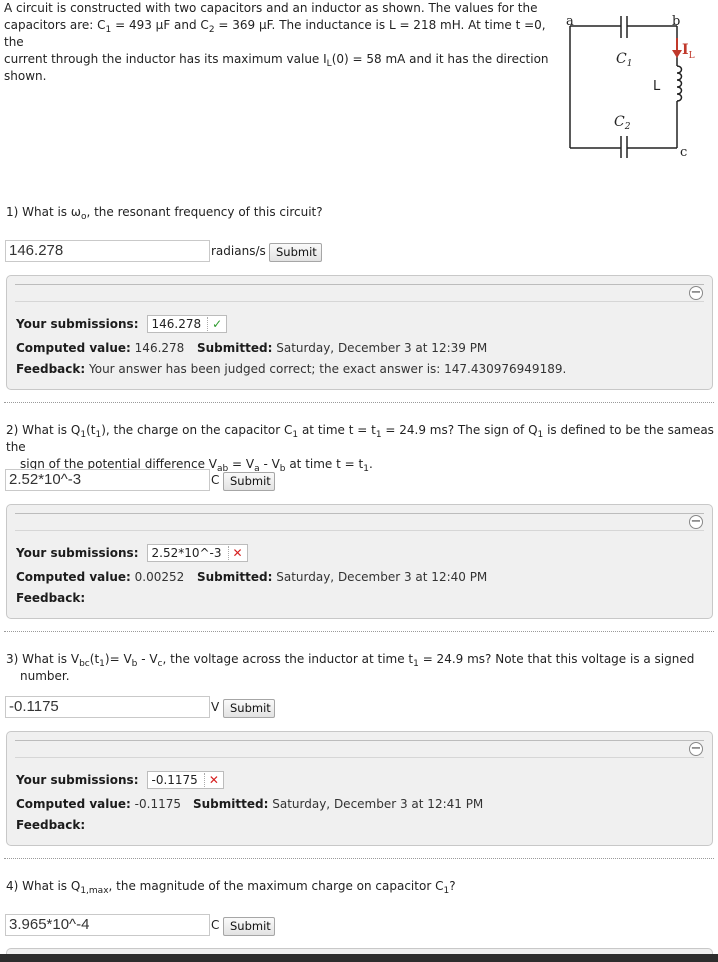 This screenshot has height=962, width=718. What do you see at coordinates (231, 804) in the screenshot?
I see `q3-submitted-label: Submitted:` at bounding box center [231, 804].